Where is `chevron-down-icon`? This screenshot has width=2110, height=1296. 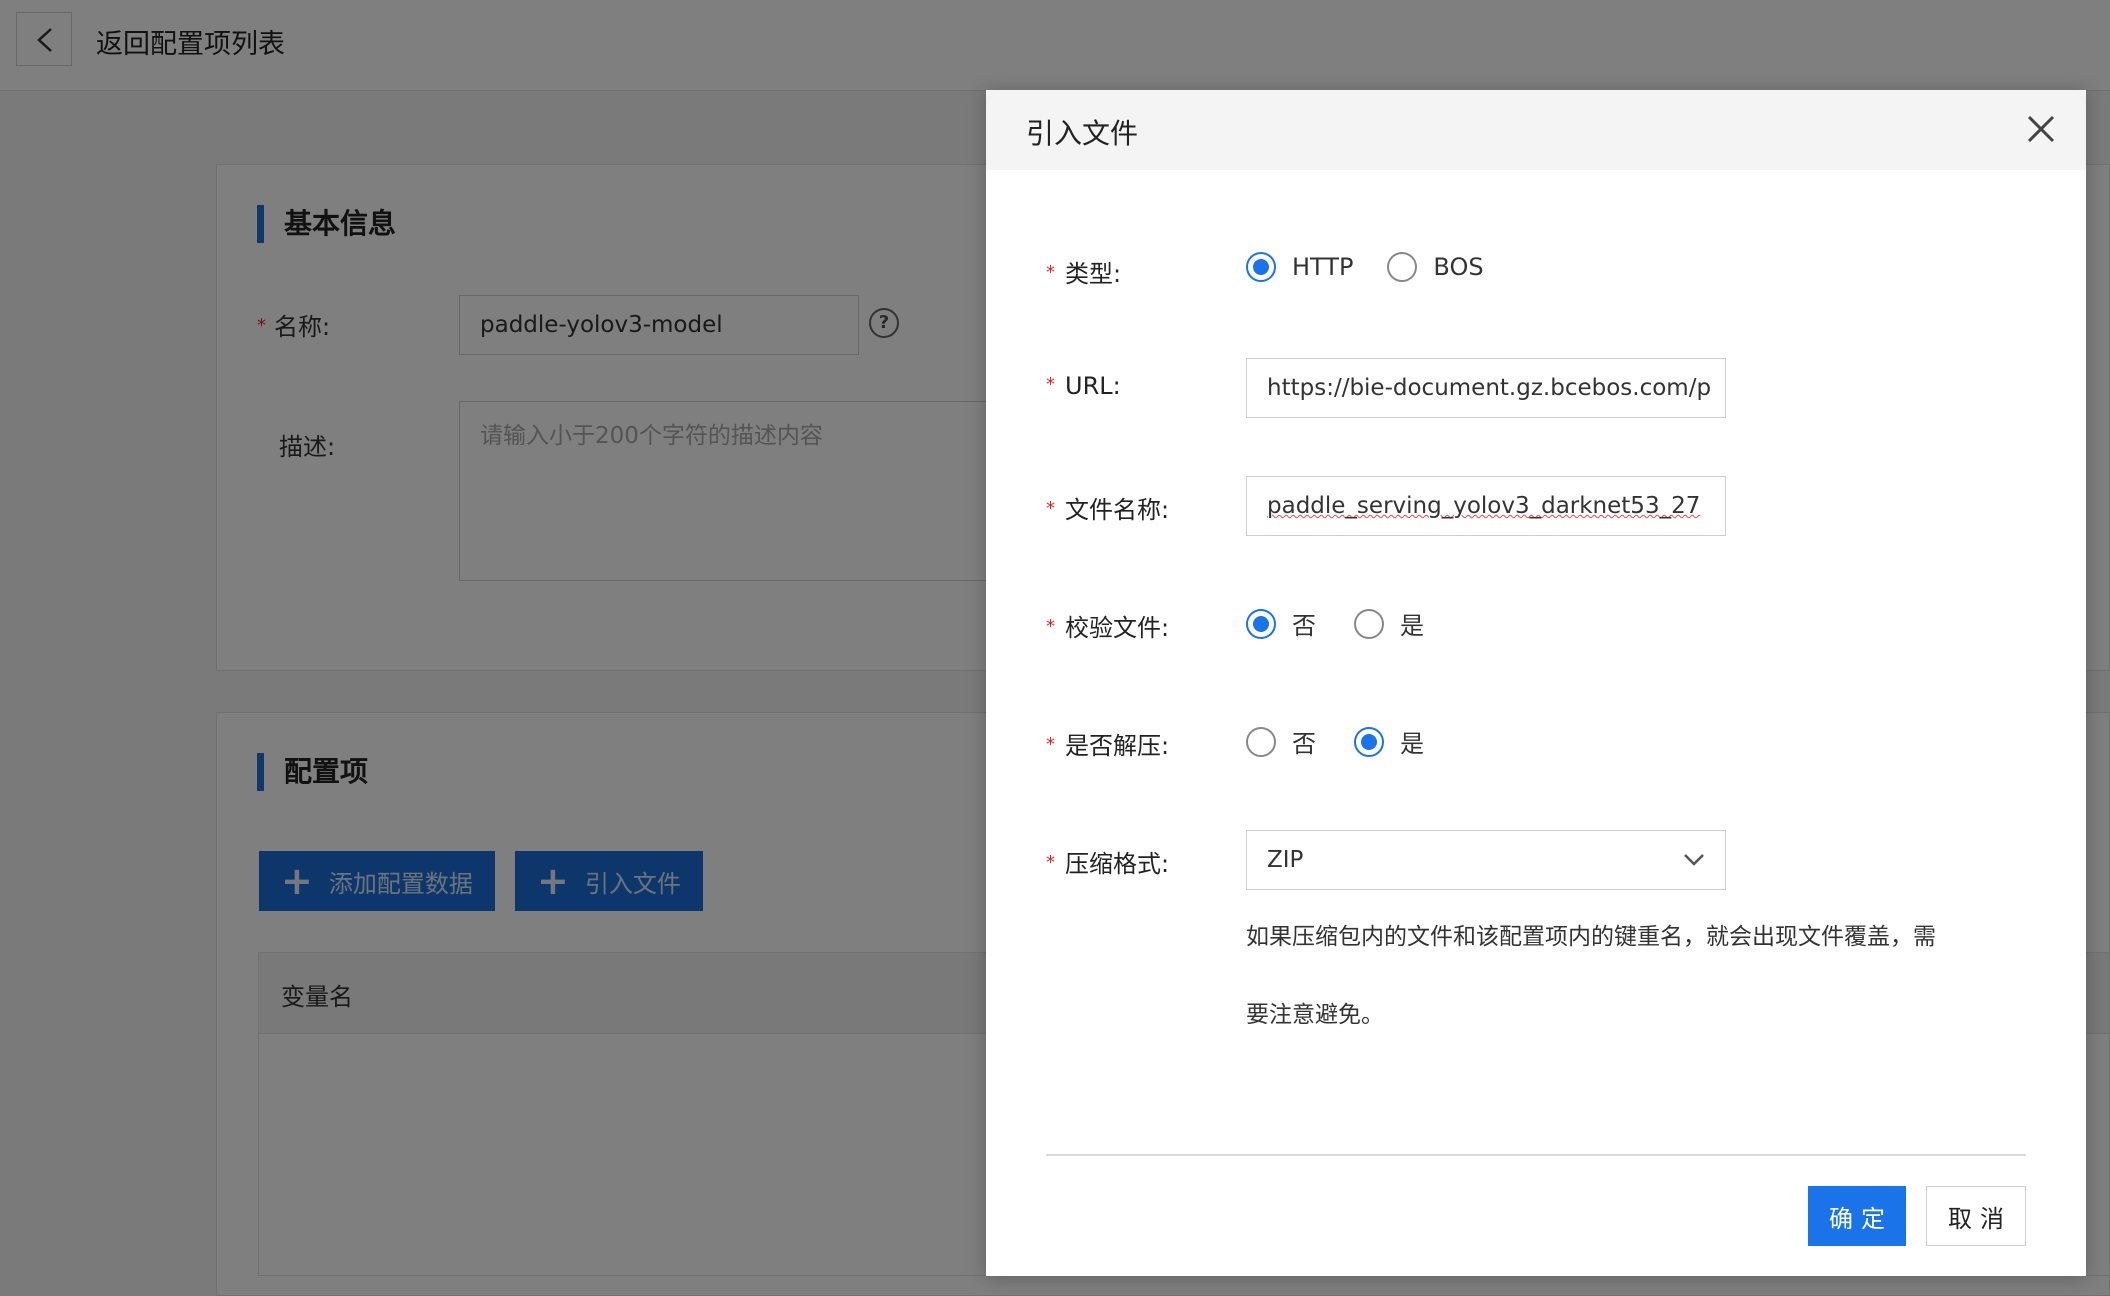 chevron-down-icon is located at coordinates (1694, 860).